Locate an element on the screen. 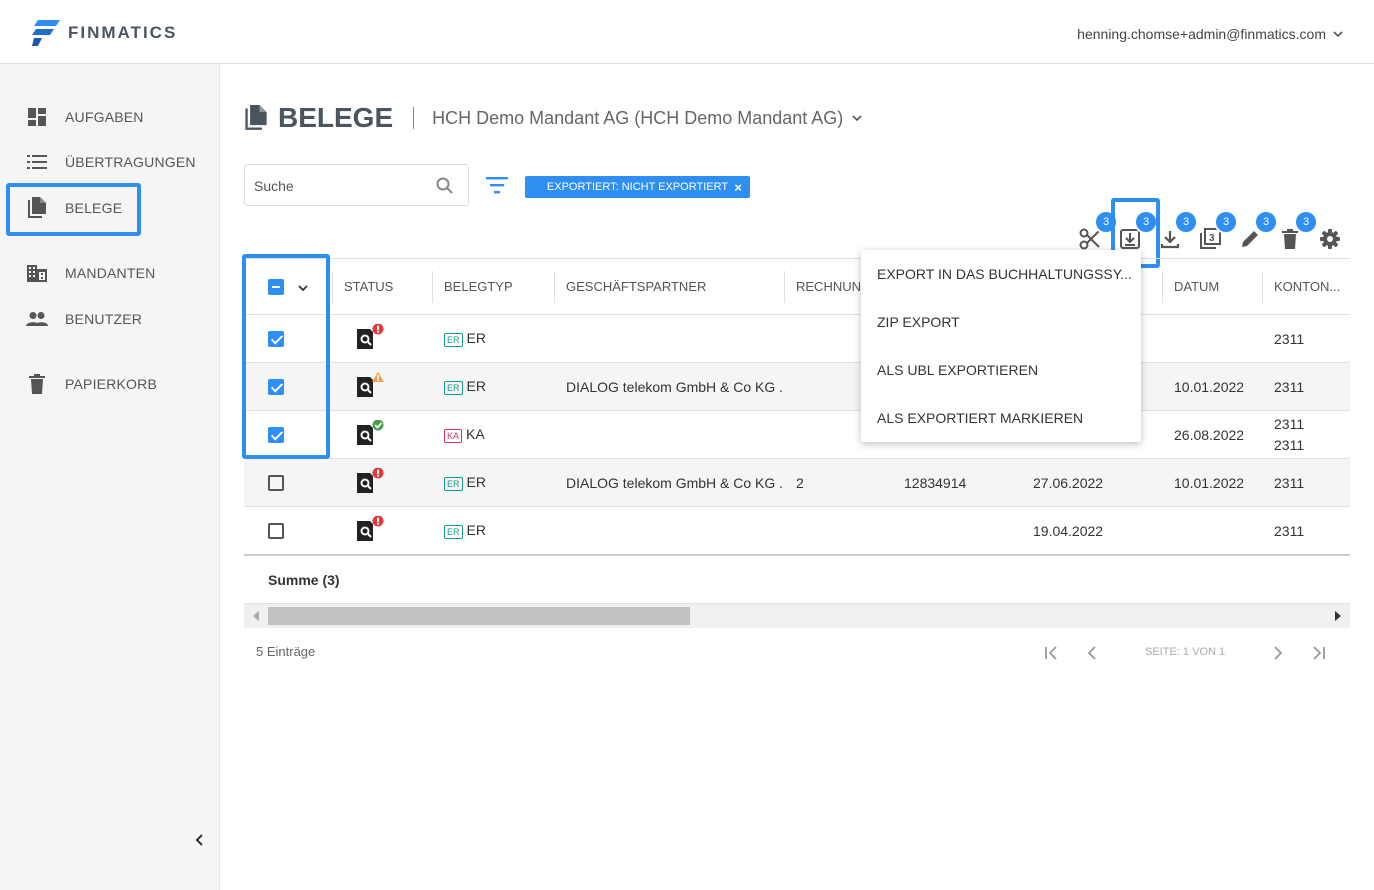 The height and width of the screenshot is (890, 1374). gear-icon is located at coordinates (1330, 239).